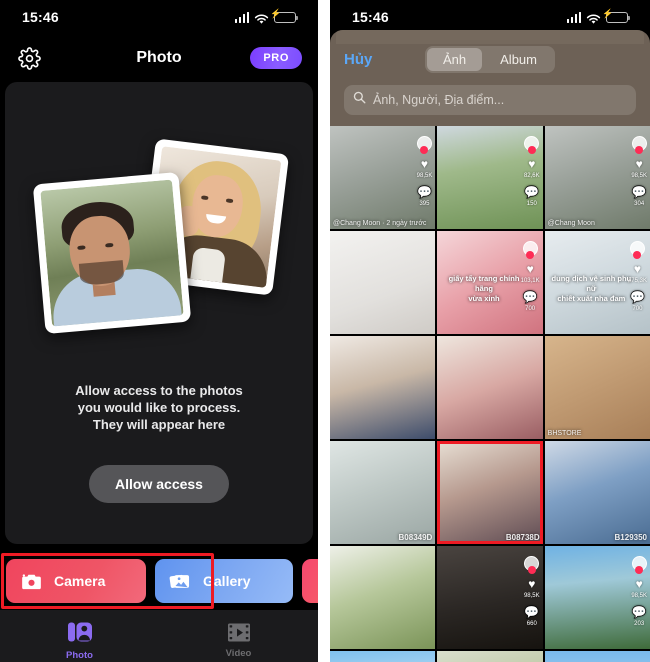  Describe the element at coordinates (180, 581) in the screenshot. I see `gallery-icon` at that location.